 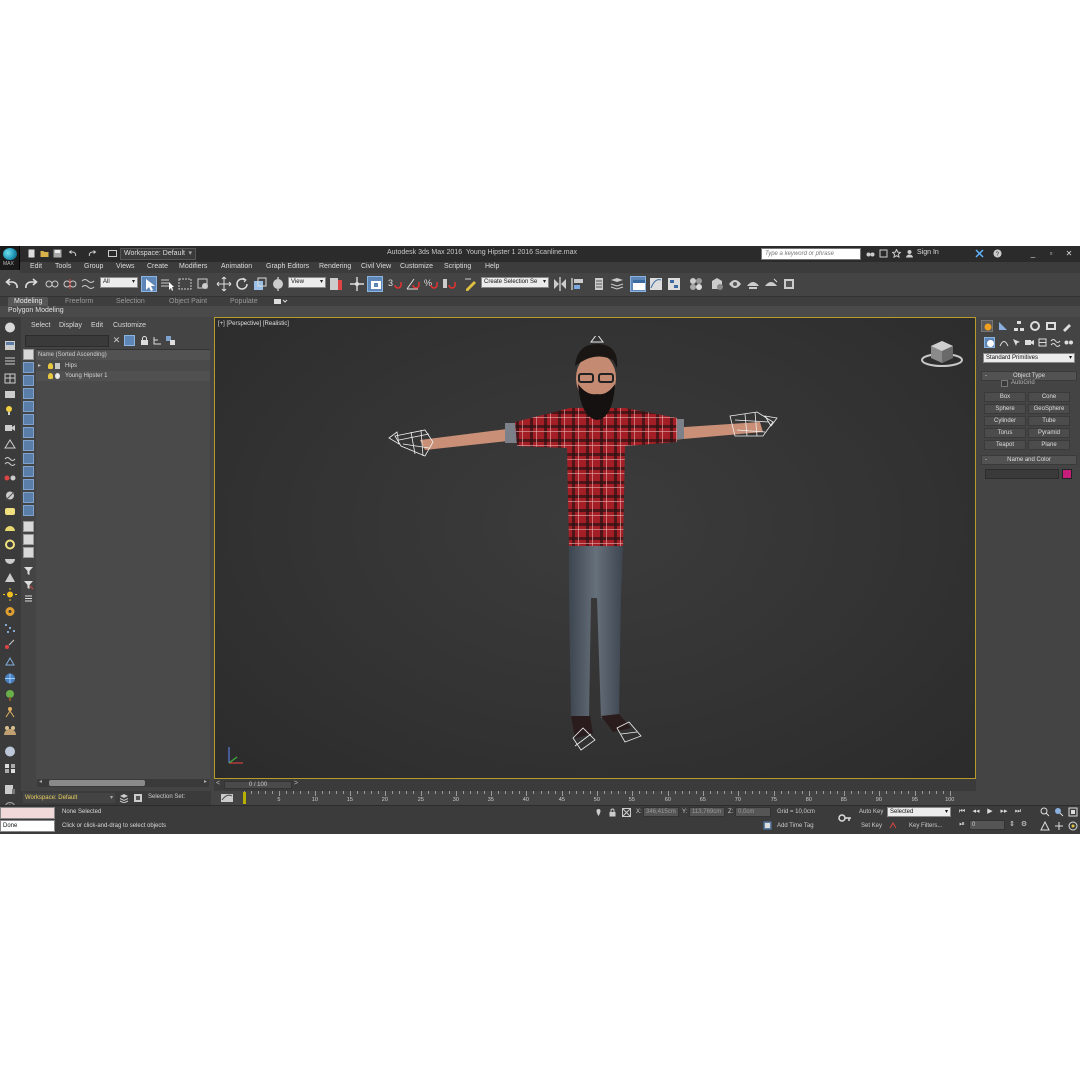 I want to click on spinner-snap-icon, so click(x=449, y=284).